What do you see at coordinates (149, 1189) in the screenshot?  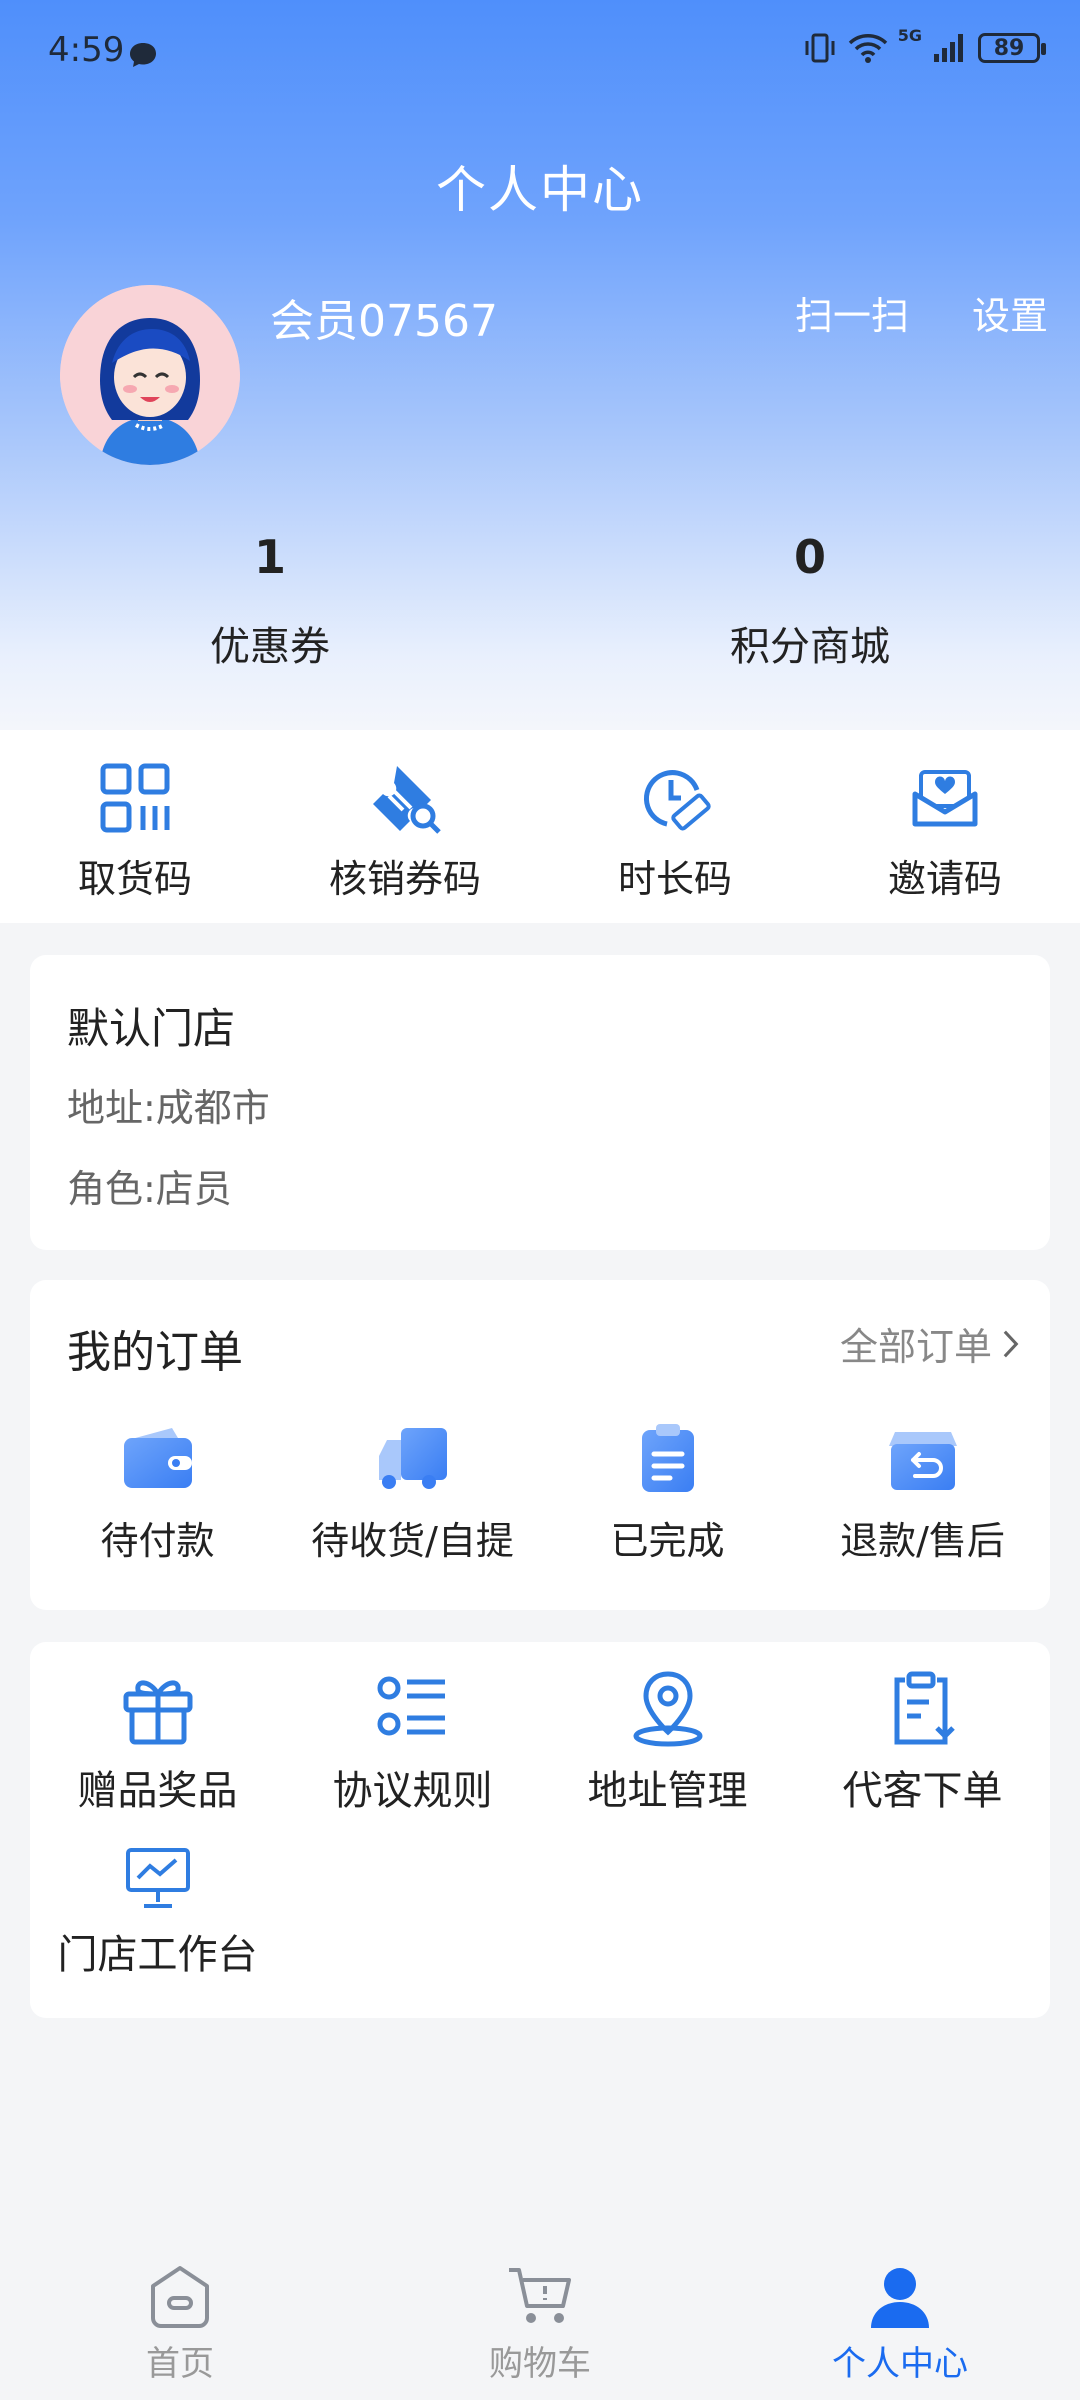 I see `store-role: 角色:店员` at bounding box center [149, 1189].